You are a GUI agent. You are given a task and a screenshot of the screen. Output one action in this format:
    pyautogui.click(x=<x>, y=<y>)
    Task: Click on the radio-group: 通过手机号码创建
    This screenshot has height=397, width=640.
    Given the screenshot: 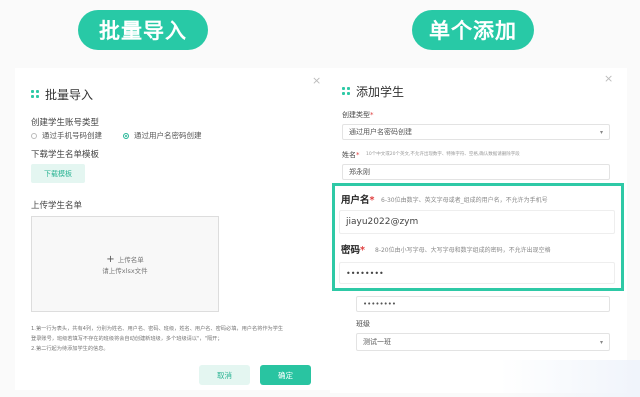 What is the action you would take?
    pyautogui.click(x=66, y=135)
    